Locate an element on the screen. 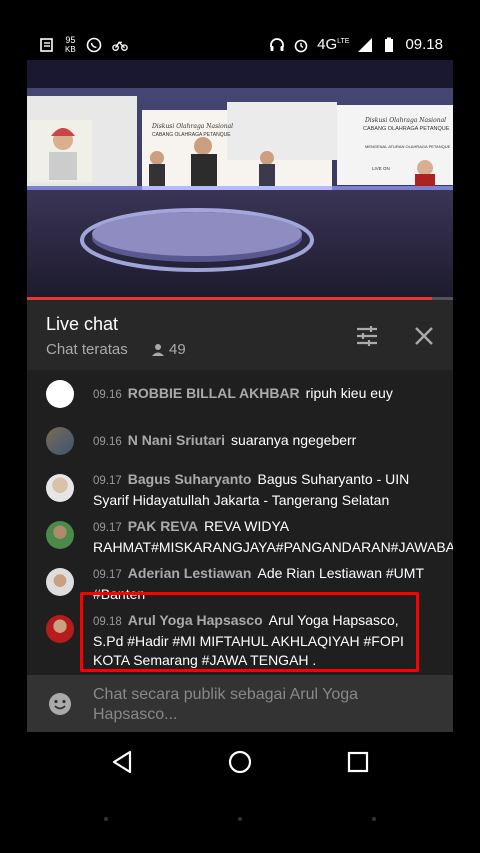 The width and height of the screenshot is (480, 853). battery-icon is located at coordinates (389, 44).